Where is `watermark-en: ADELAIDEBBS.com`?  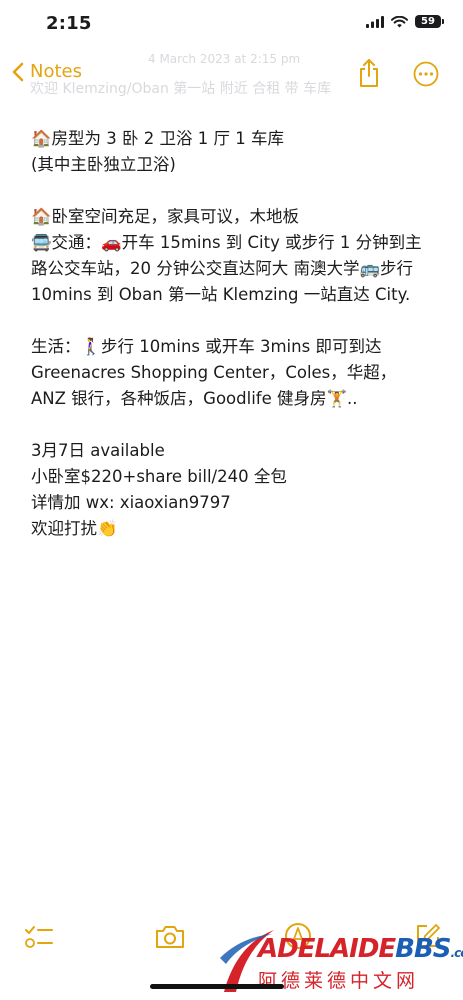 watermark-en: ADELAIDEBBS.com is located at coordinates (360, 949).